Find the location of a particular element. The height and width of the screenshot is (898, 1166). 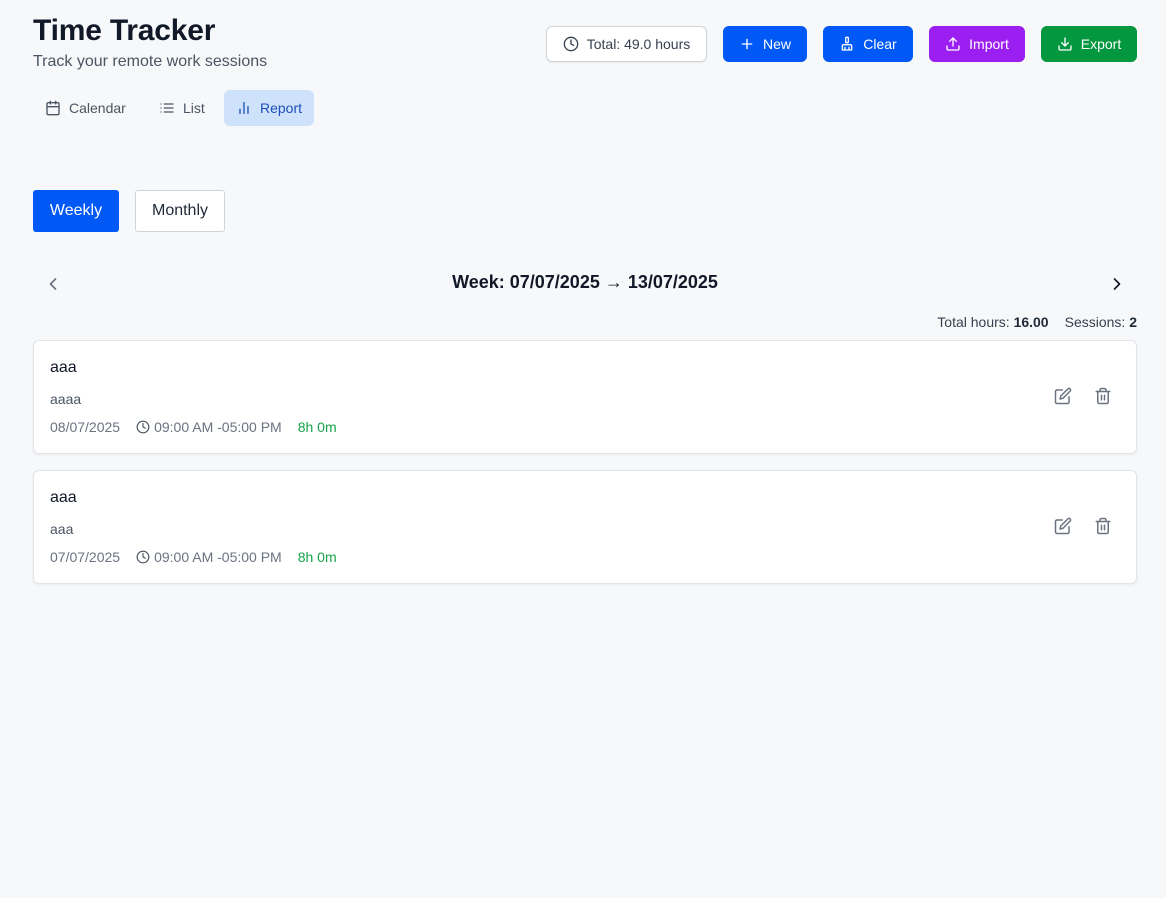

export-button-label: Export is located at coordinates (1101, 44).